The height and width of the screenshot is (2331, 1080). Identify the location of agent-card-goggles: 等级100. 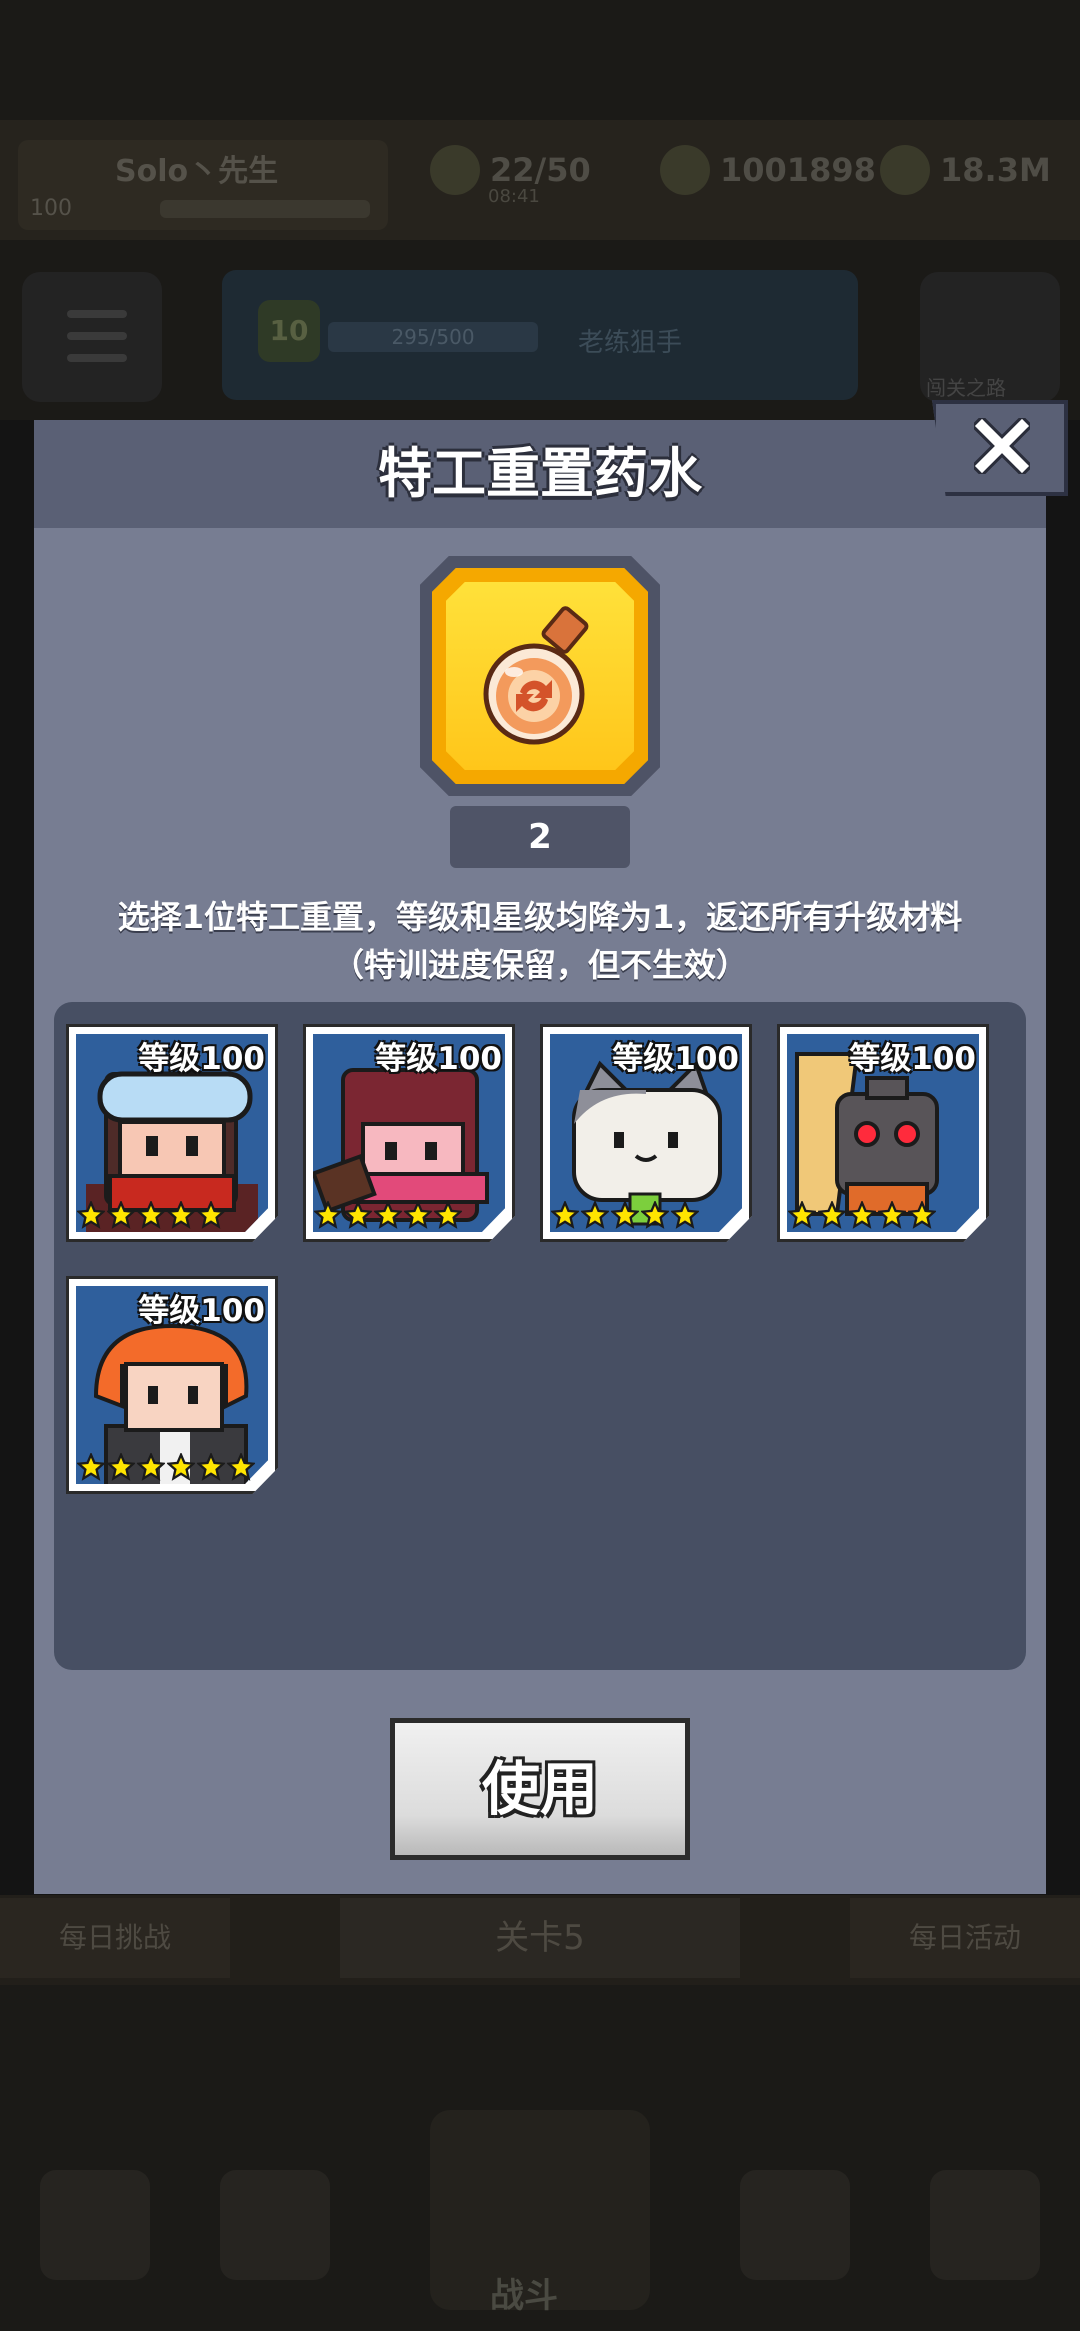
(172, 1133).